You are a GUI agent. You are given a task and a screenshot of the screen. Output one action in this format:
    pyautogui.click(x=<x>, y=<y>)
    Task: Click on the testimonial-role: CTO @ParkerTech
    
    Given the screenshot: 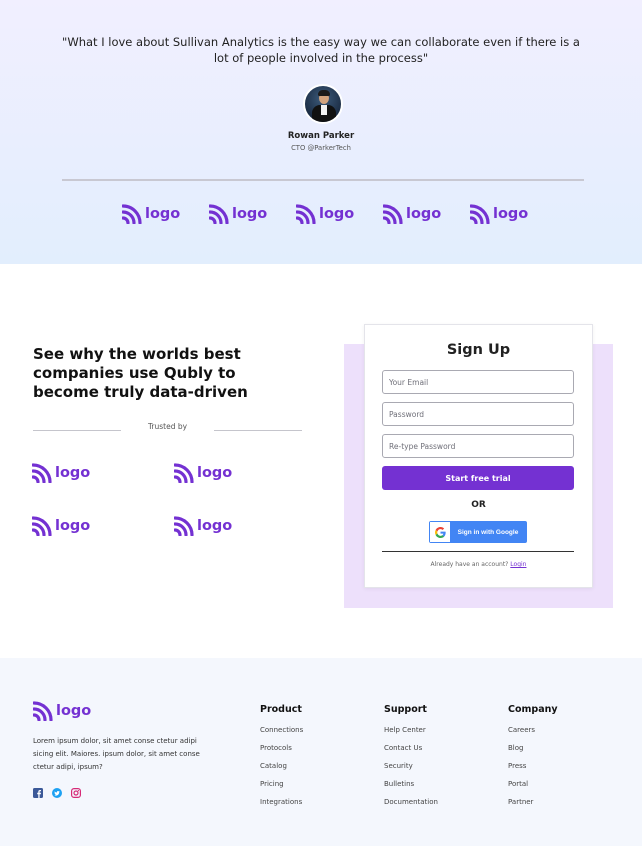 What is the action you would take?
    pyautogui.click(x=321, y=148)
    